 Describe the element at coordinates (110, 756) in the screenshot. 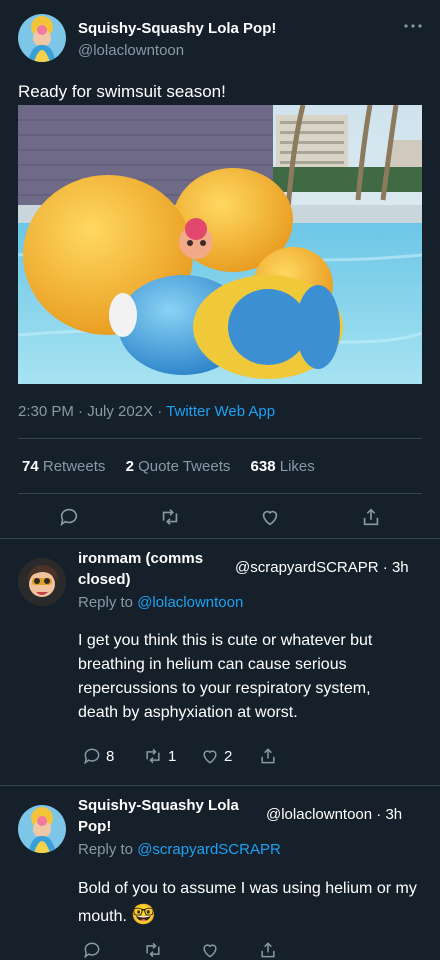

I see `reply-count: 8` at that location.